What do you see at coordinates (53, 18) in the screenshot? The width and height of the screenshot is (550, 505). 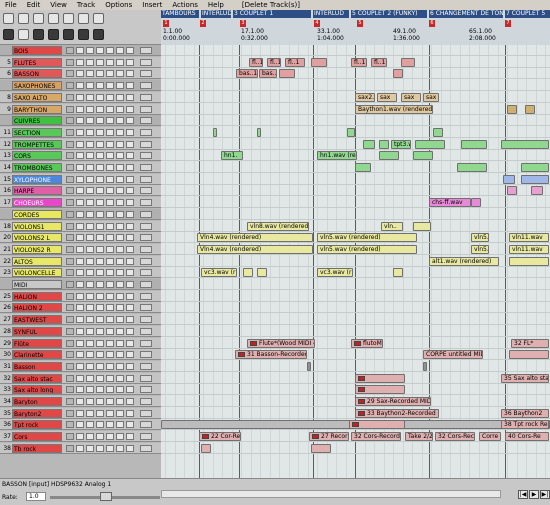 I see `project-settings-icon` at bounding box center [53, 18].